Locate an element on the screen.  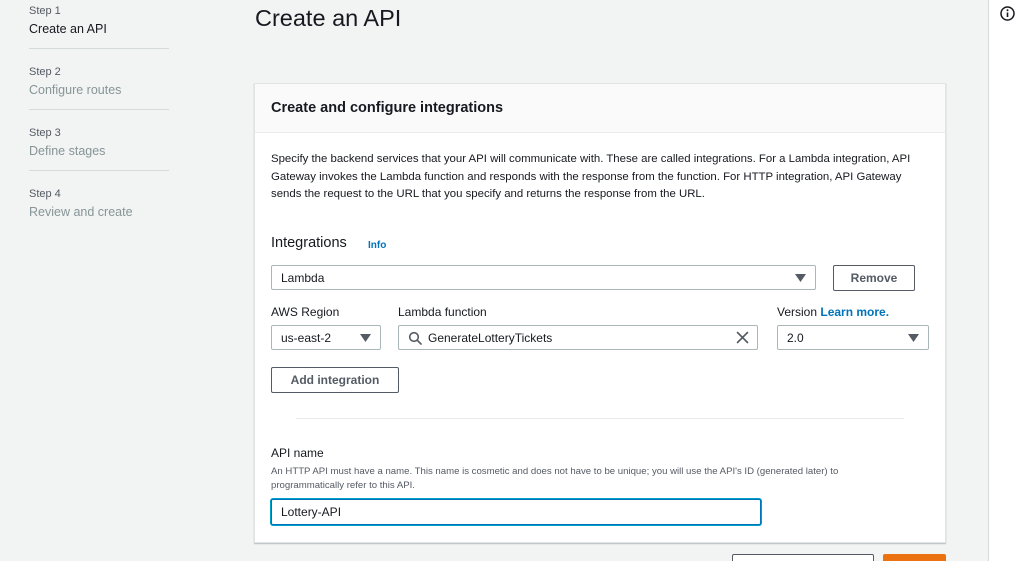
step-4-name: Review and create is located at coordinates (81, 212).